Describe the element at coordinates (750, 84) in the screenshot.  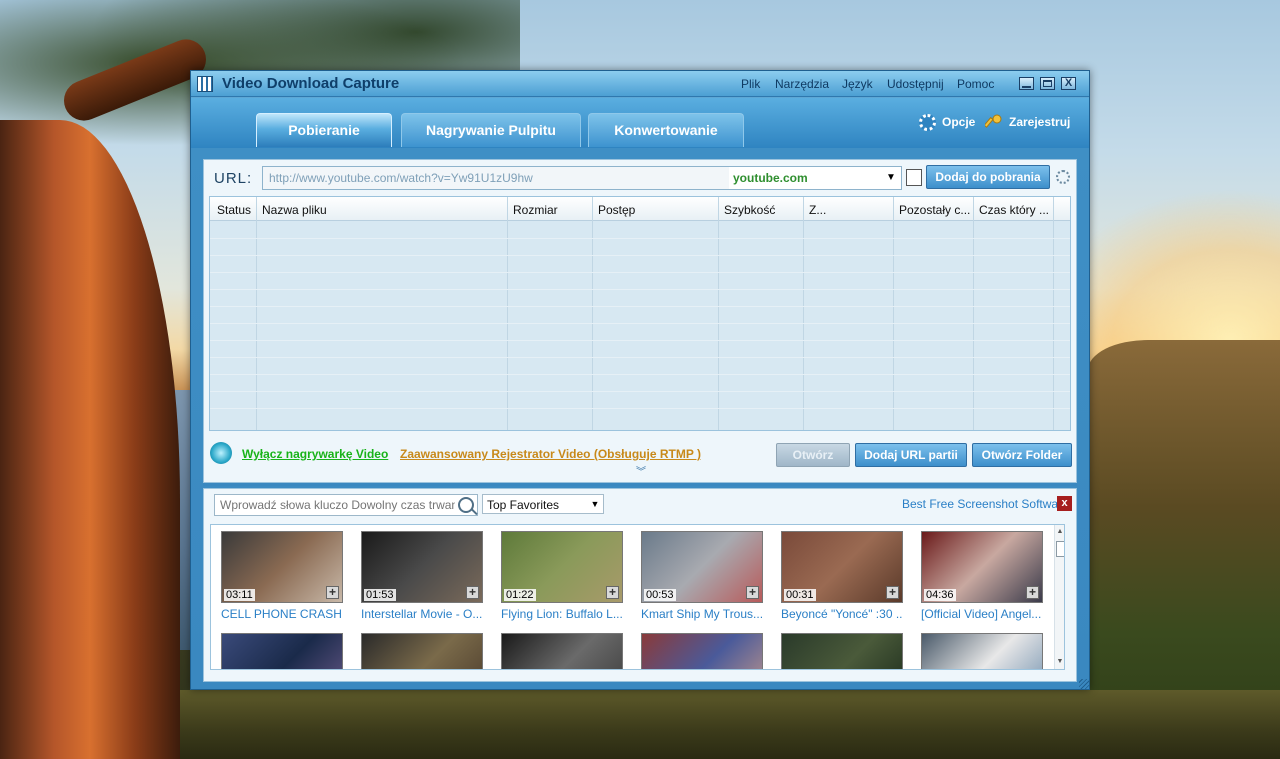
I see `menu-file: Plik` at that location.